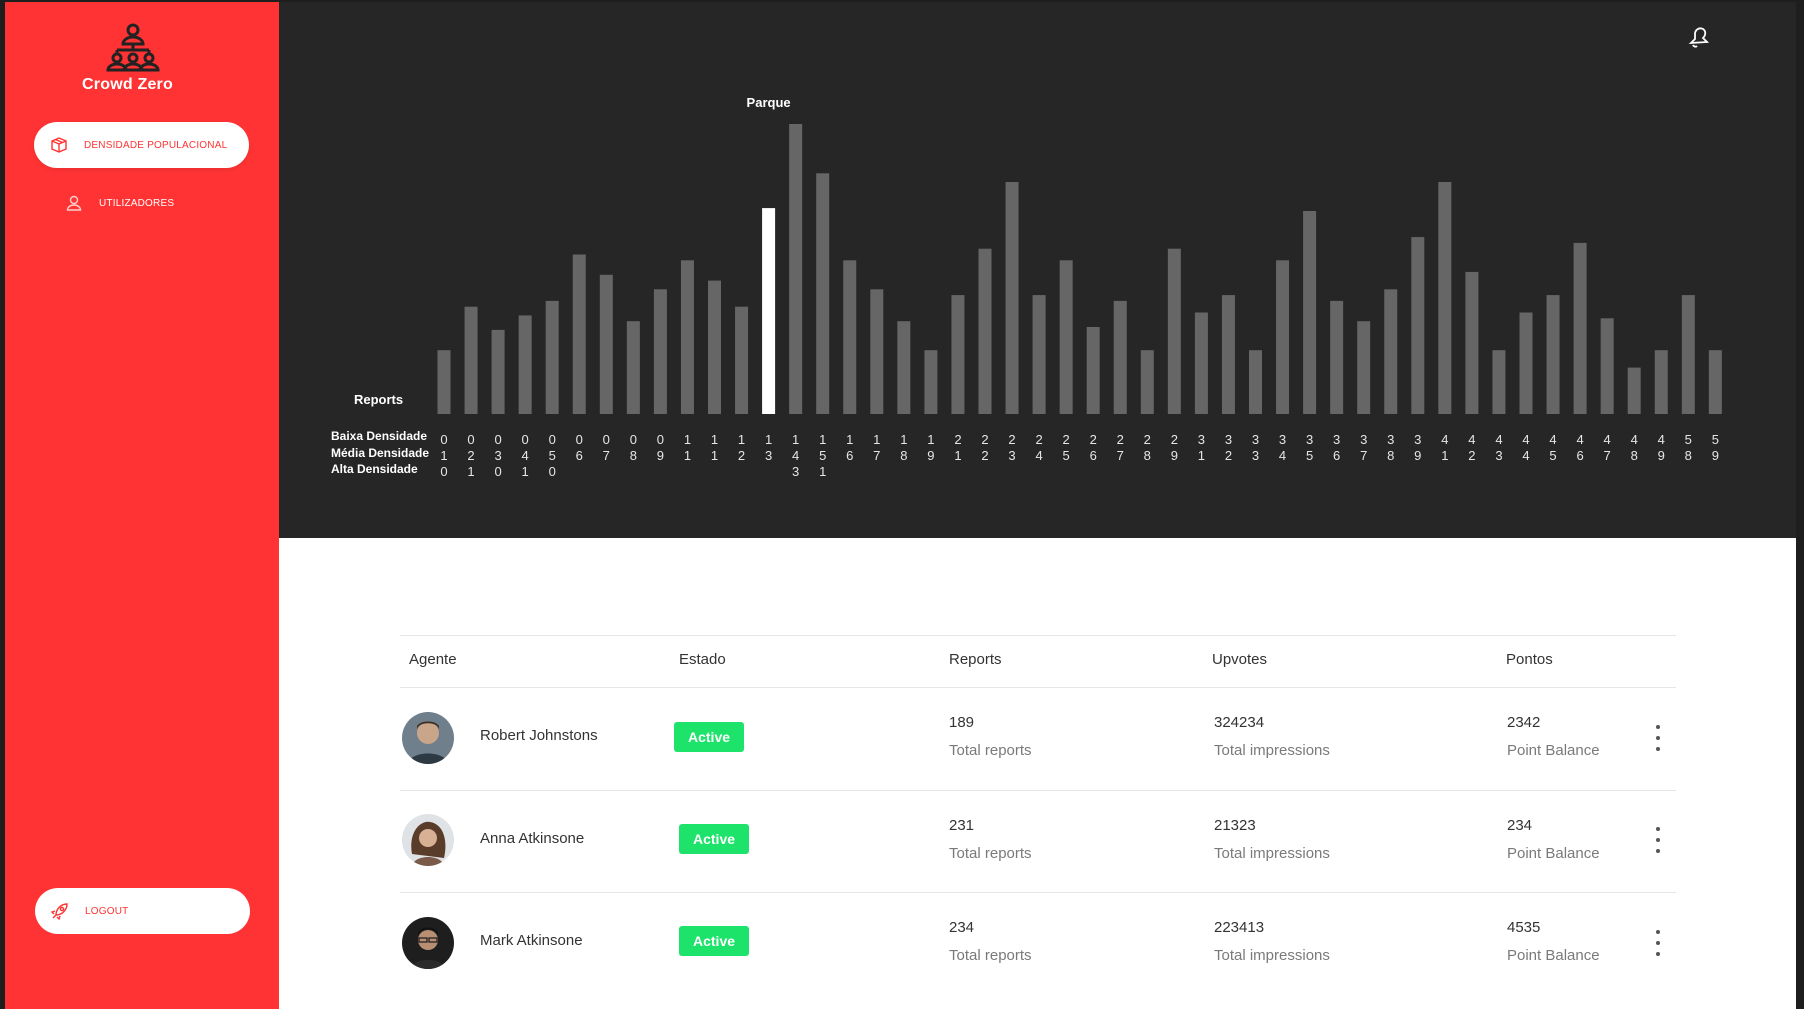  Describe the element at coordinates (497, 455) in the screenshot. I see `x-tick-label: 030` at that location.